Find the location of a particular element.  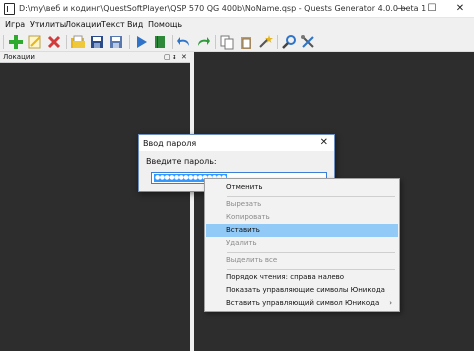

save-icon is located at coordinates (97, 42).